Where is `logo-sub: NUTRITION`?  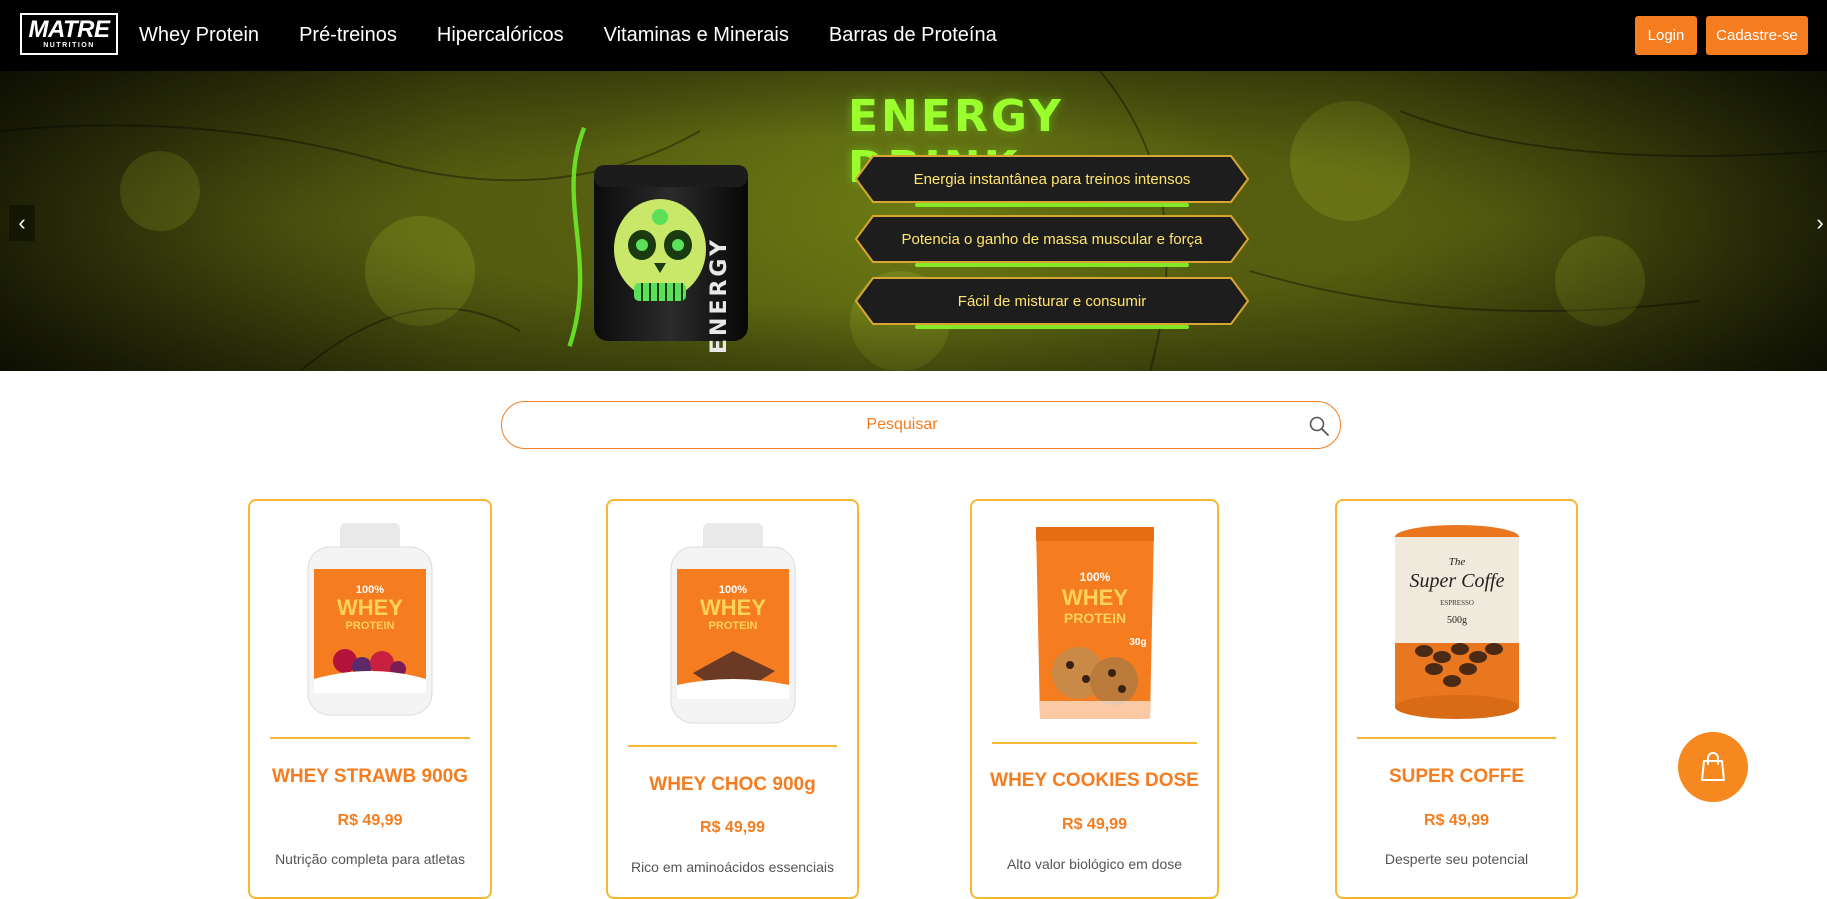 logo-sub: NUTRITION is located at coordinates (69, 45).